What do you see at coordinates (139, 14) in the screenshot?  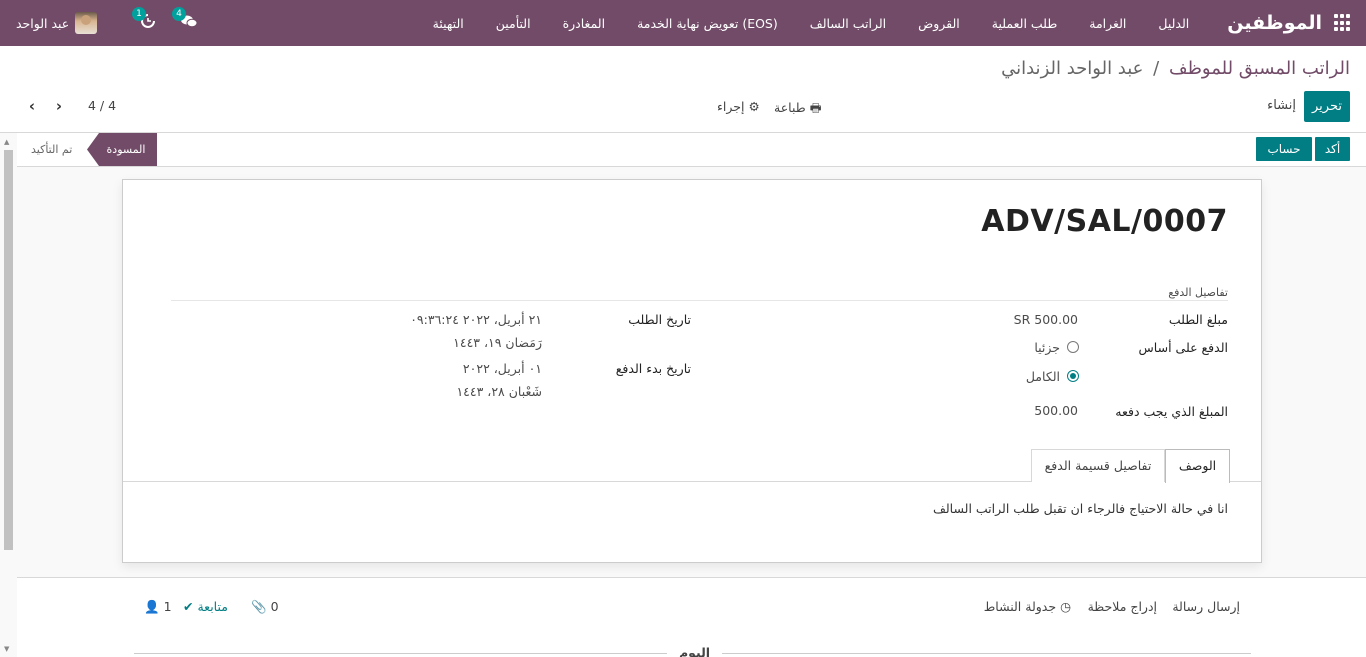 I see `activity-badge: 1` at bounding box center [139, 14].